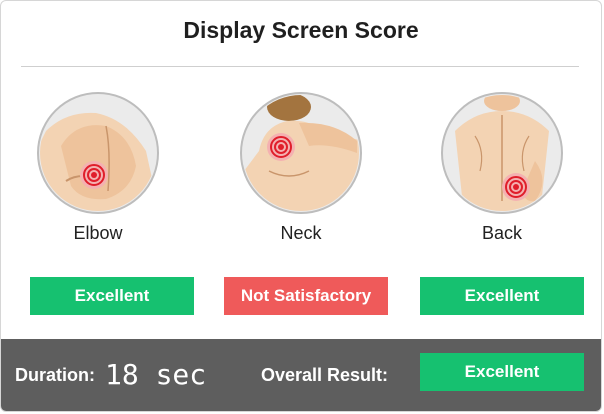  I want to click on back-pain-icon, so click(502, 153).